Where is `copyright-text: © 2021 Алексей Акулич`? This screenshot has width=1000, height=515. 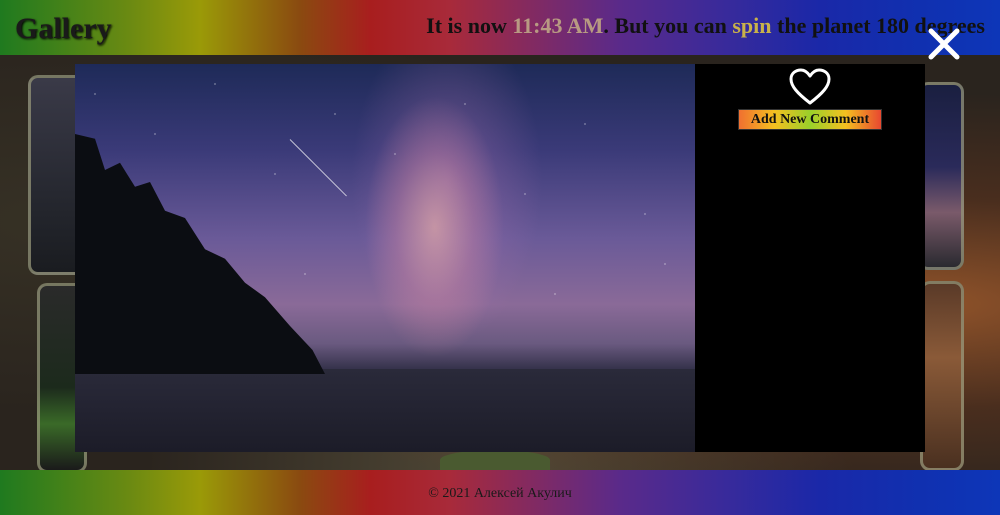
copyright-text: © 2021 Алексей Акулич is located at coordinates (500, 493).